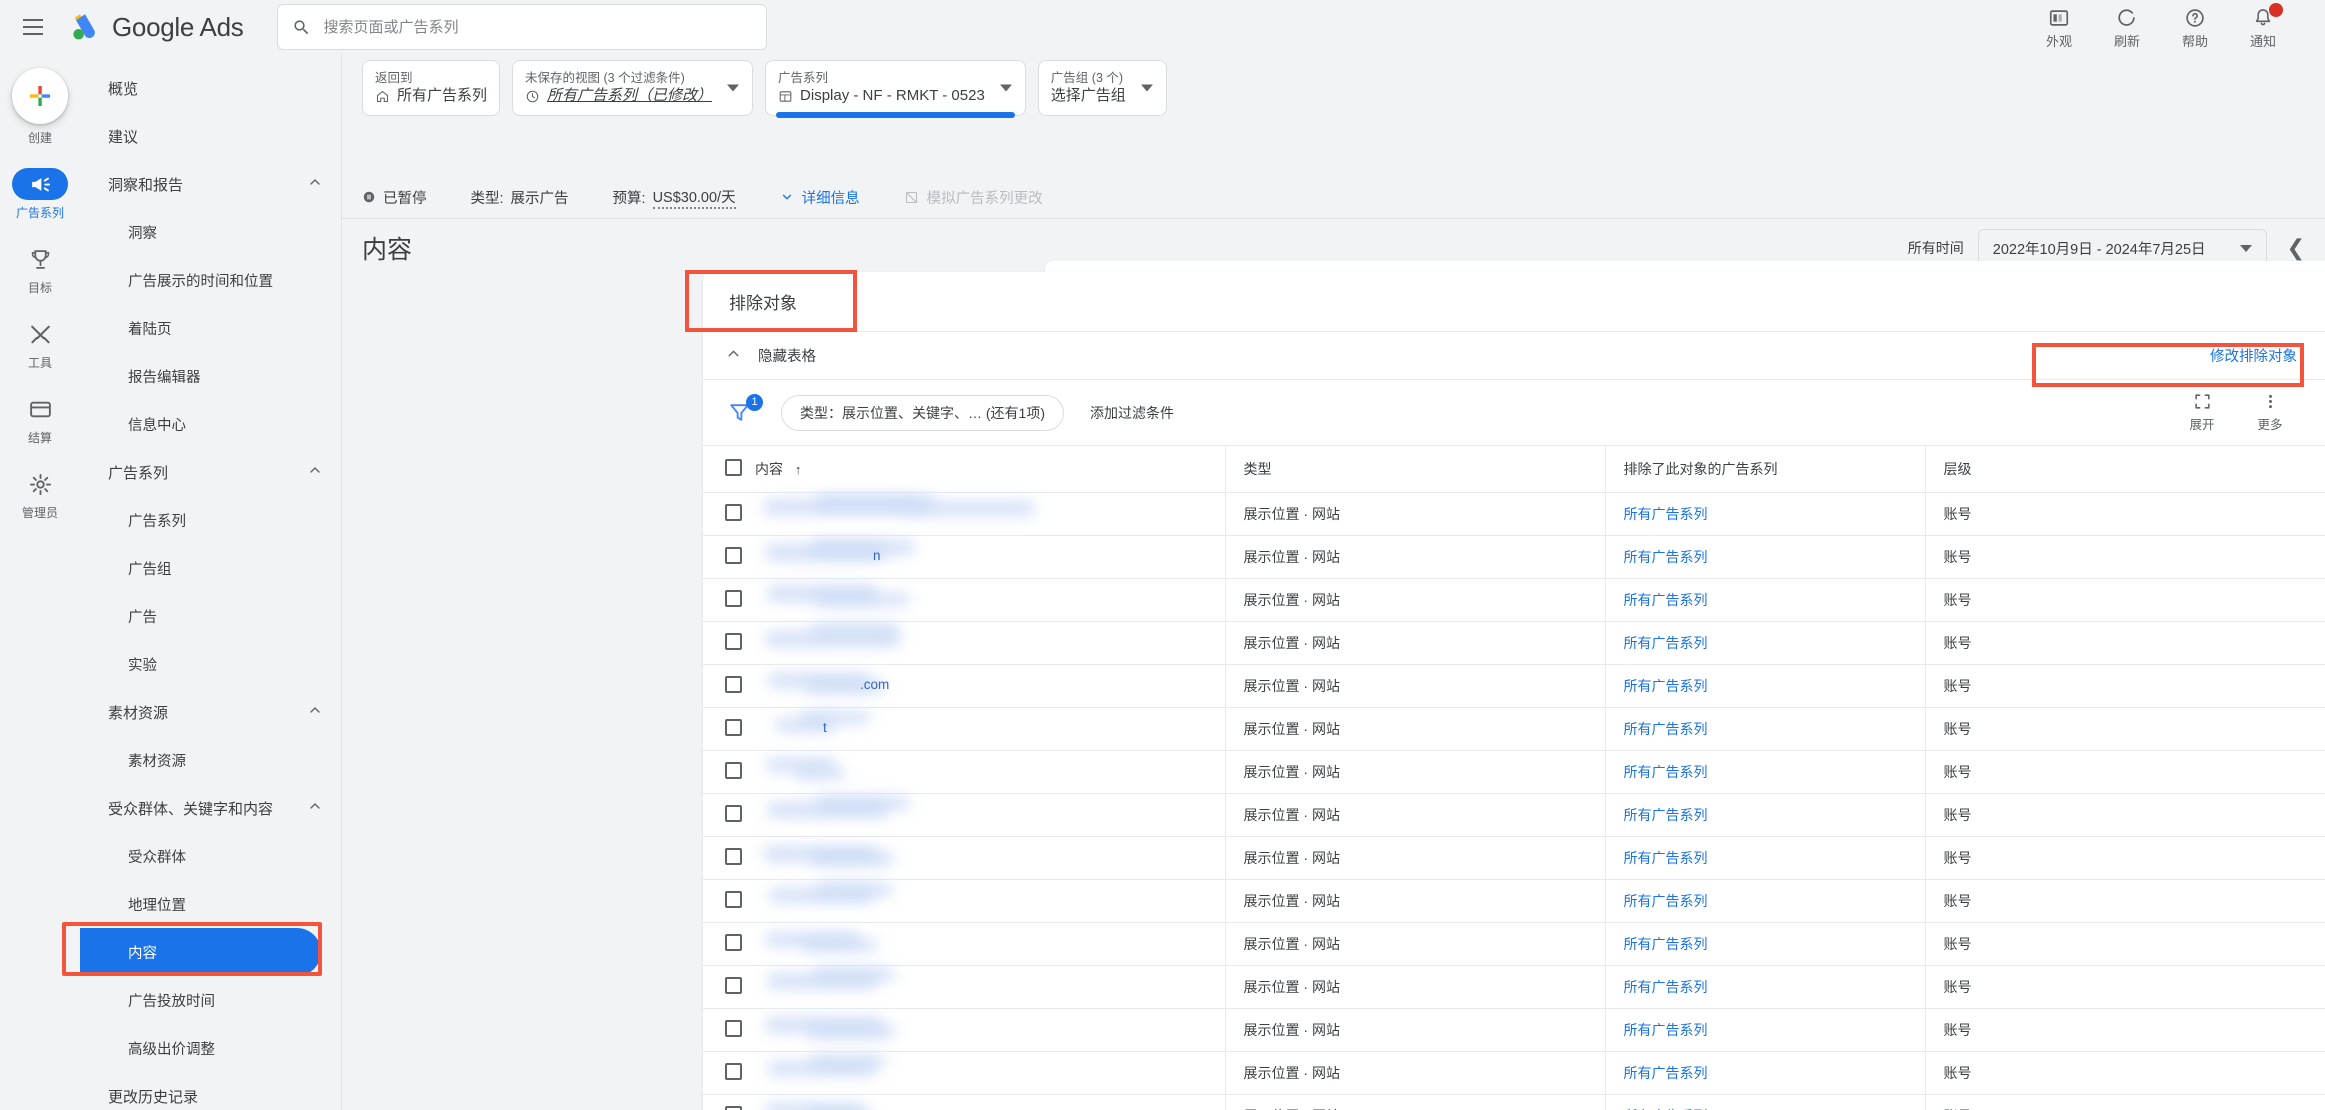 This screenshot has height=1110, width=2325. What do you see at coordinates (40, 494) in the screenshot?
I see `rail-item-admin: 管理员` at bounding box center [40, 494].